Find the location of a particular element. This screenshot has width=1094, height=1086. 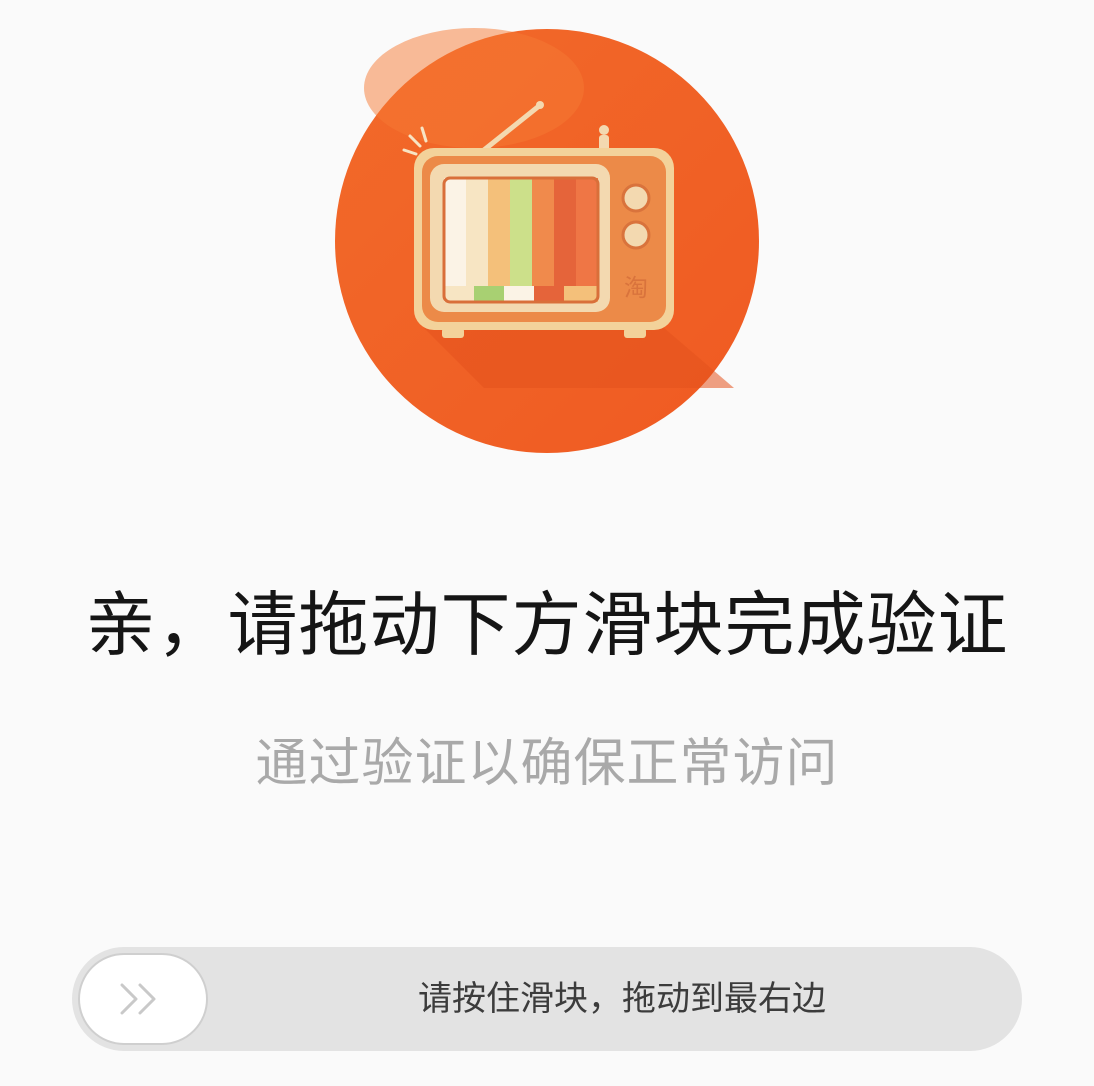

slider-handle is located at coordinates (143, 999).